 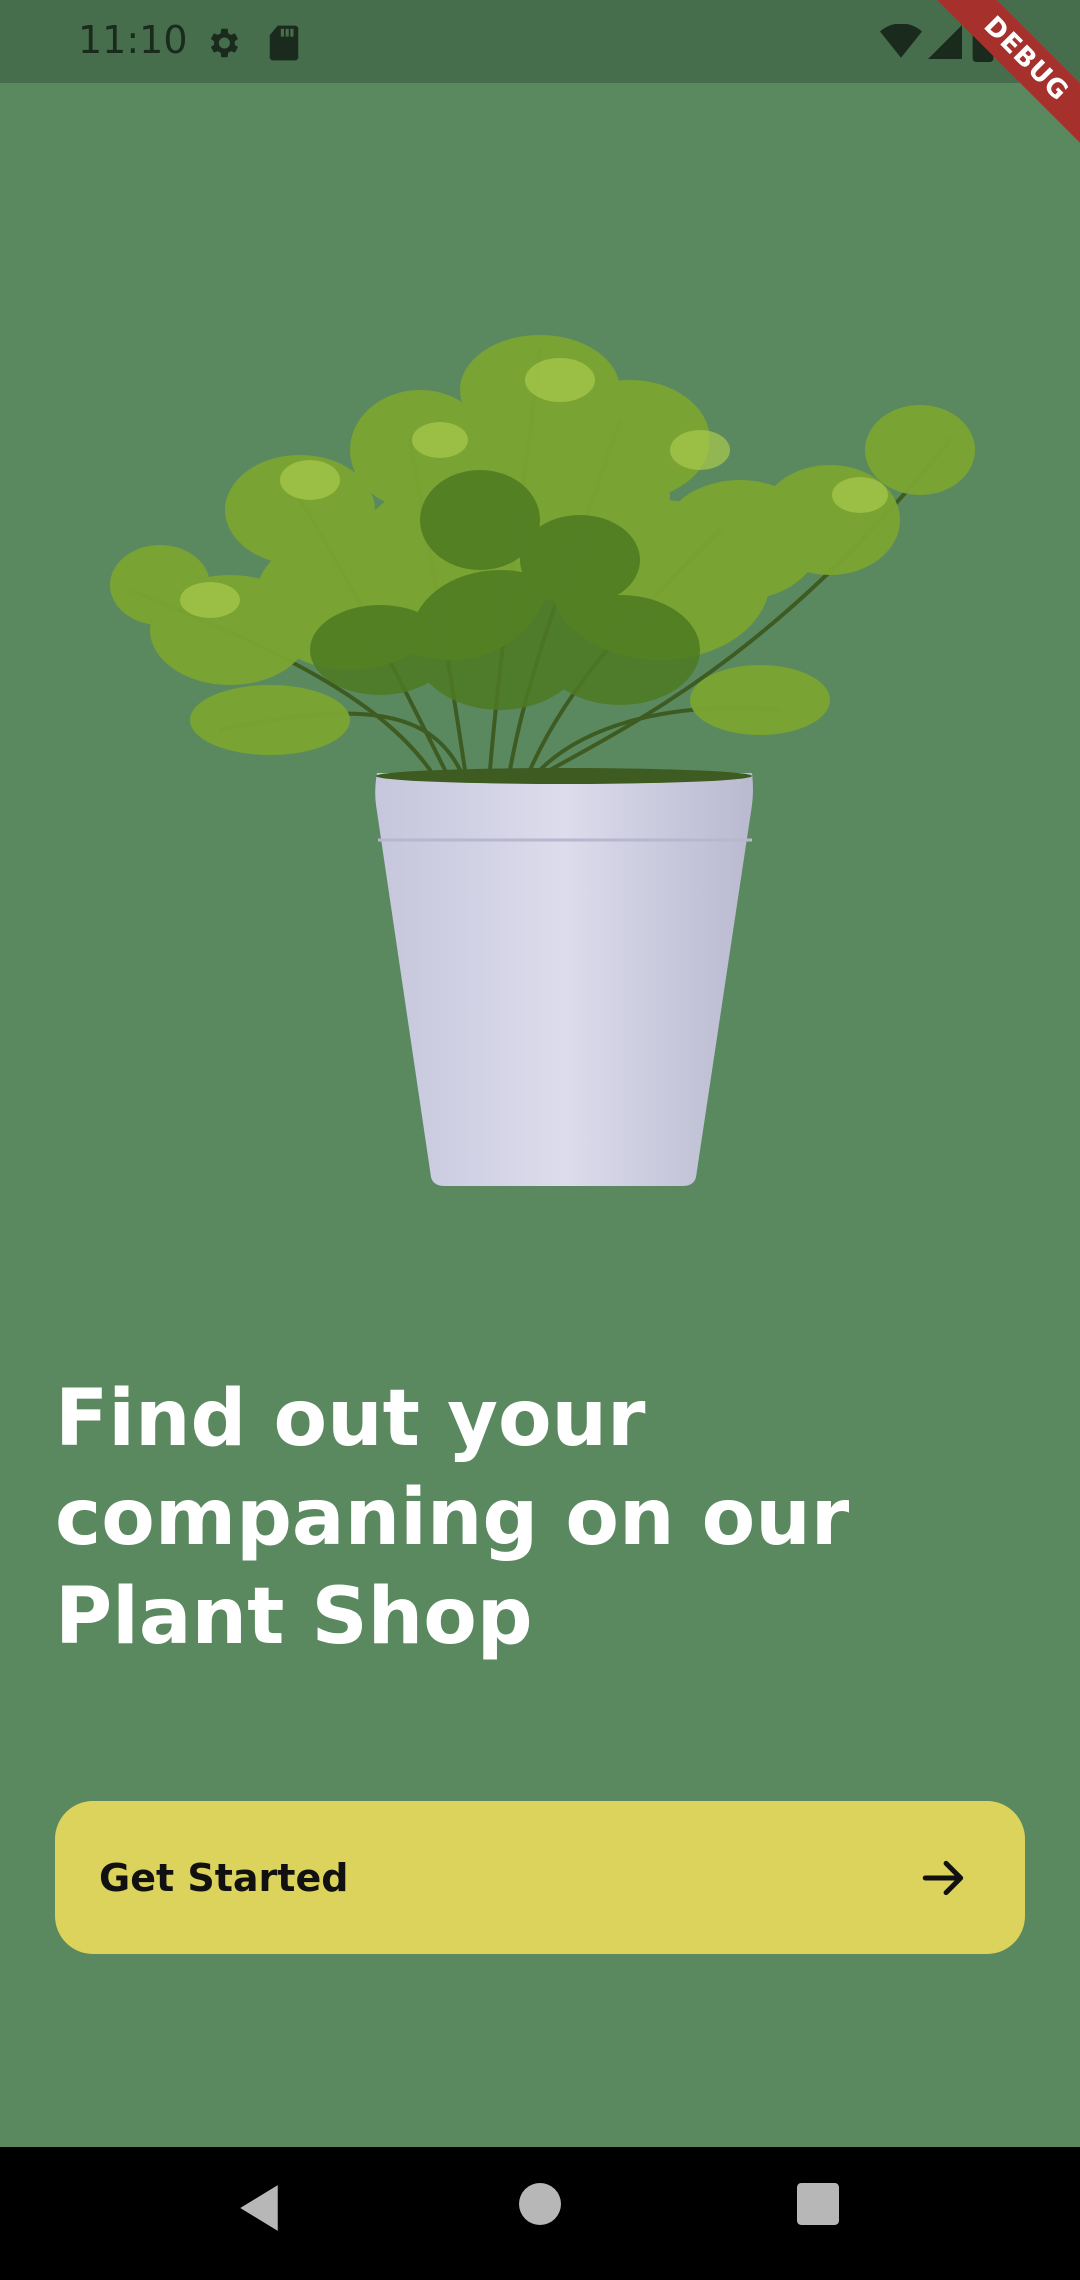 What do you see at coordinates (133, 40) in the screenshot?
I see `status-time: 11:10` at bounding box center [133, 40].